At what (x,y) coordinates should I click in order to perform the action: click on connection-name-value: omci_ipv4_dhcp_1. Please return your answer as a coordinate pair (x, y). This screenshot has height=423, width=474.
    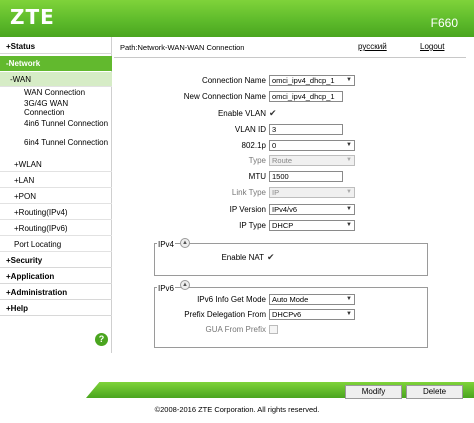
    Looking at the image, I should click on (303, 80).